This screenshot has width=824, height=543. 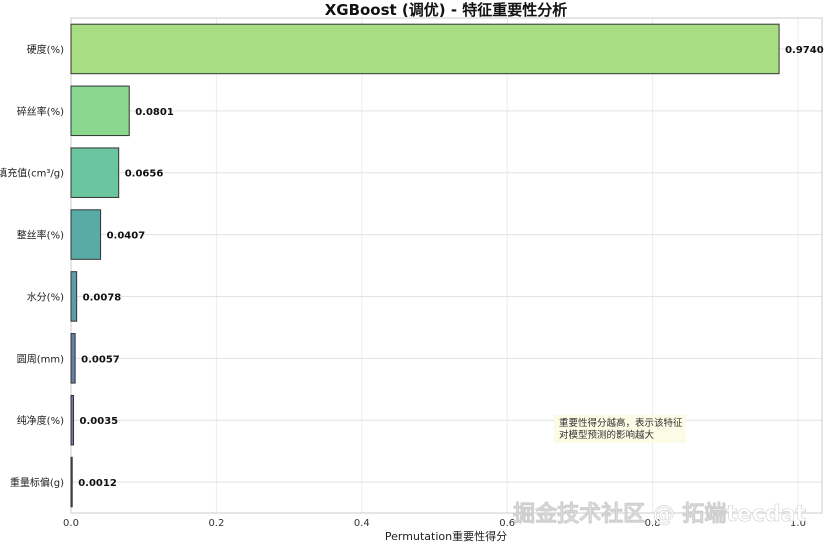 I want to click on bar-value-label: 0.9740, so click(x=804, y=50).